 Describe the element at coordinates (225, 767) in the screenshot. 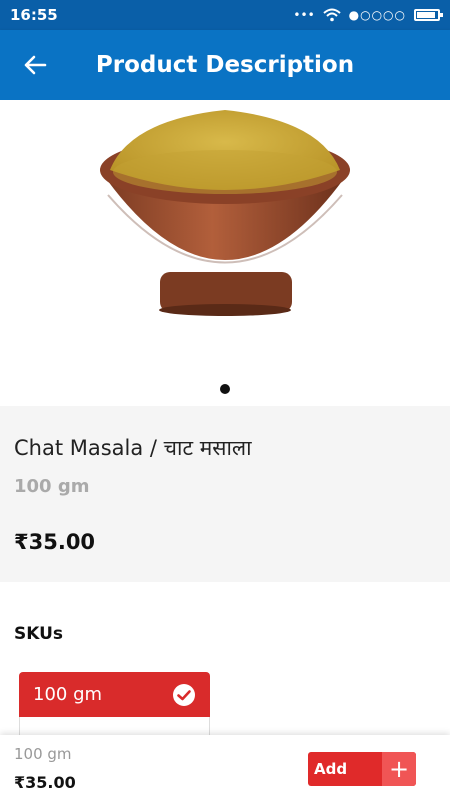

I see `bottom-bar: 100 gm ₹35.00 Add +` at that location.